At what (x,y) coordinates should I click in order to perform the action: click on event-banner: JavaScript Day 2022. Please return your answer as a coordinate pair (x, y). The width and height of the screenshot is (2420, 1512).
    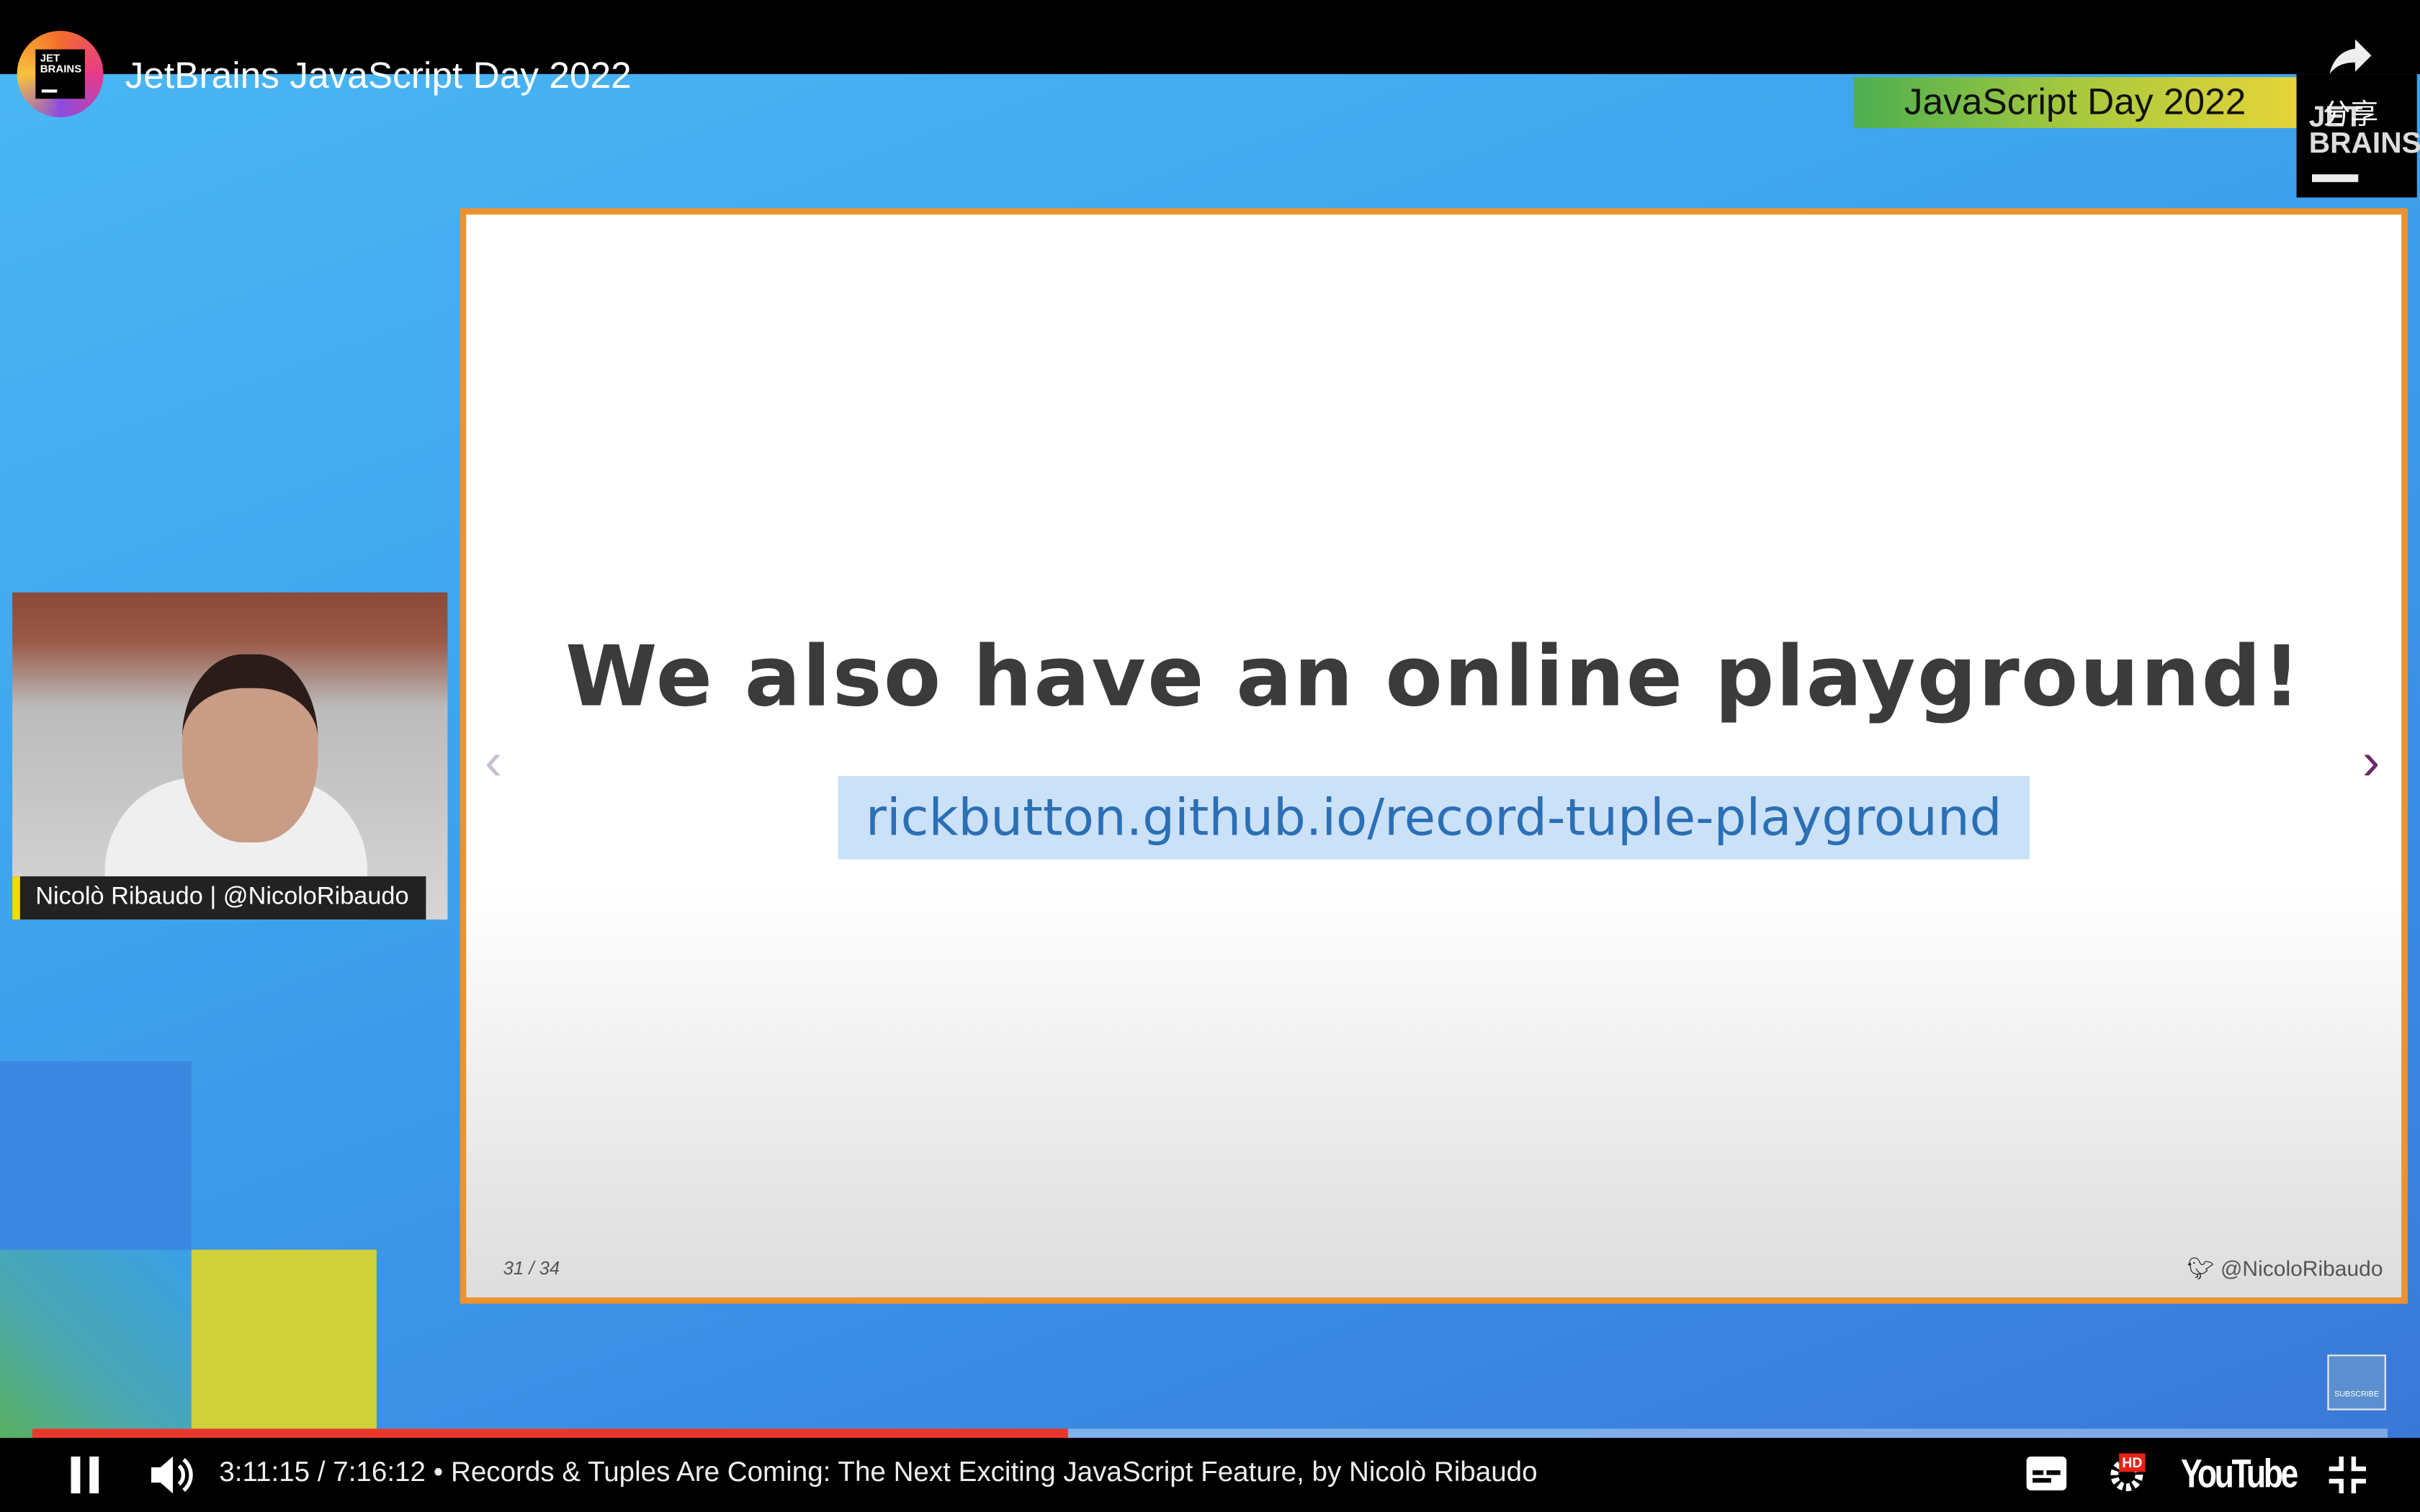
    Looking at the image, I should click on (2075, 102).